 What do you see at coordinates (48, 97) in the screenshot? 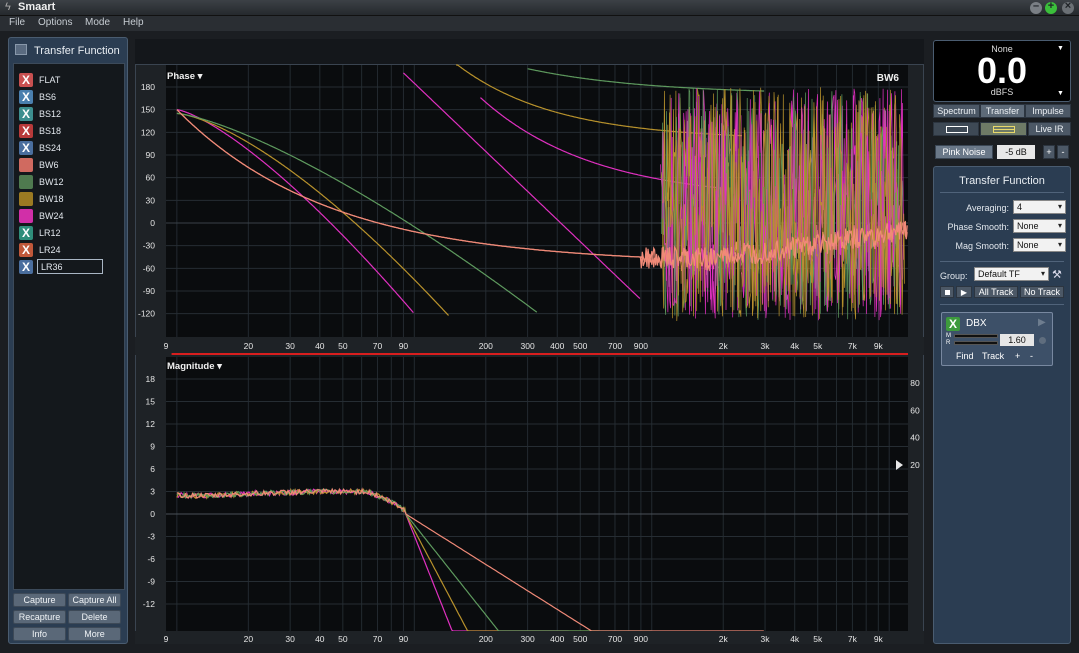
I see `trace-name: BS6` at bounding box center [48, 97].